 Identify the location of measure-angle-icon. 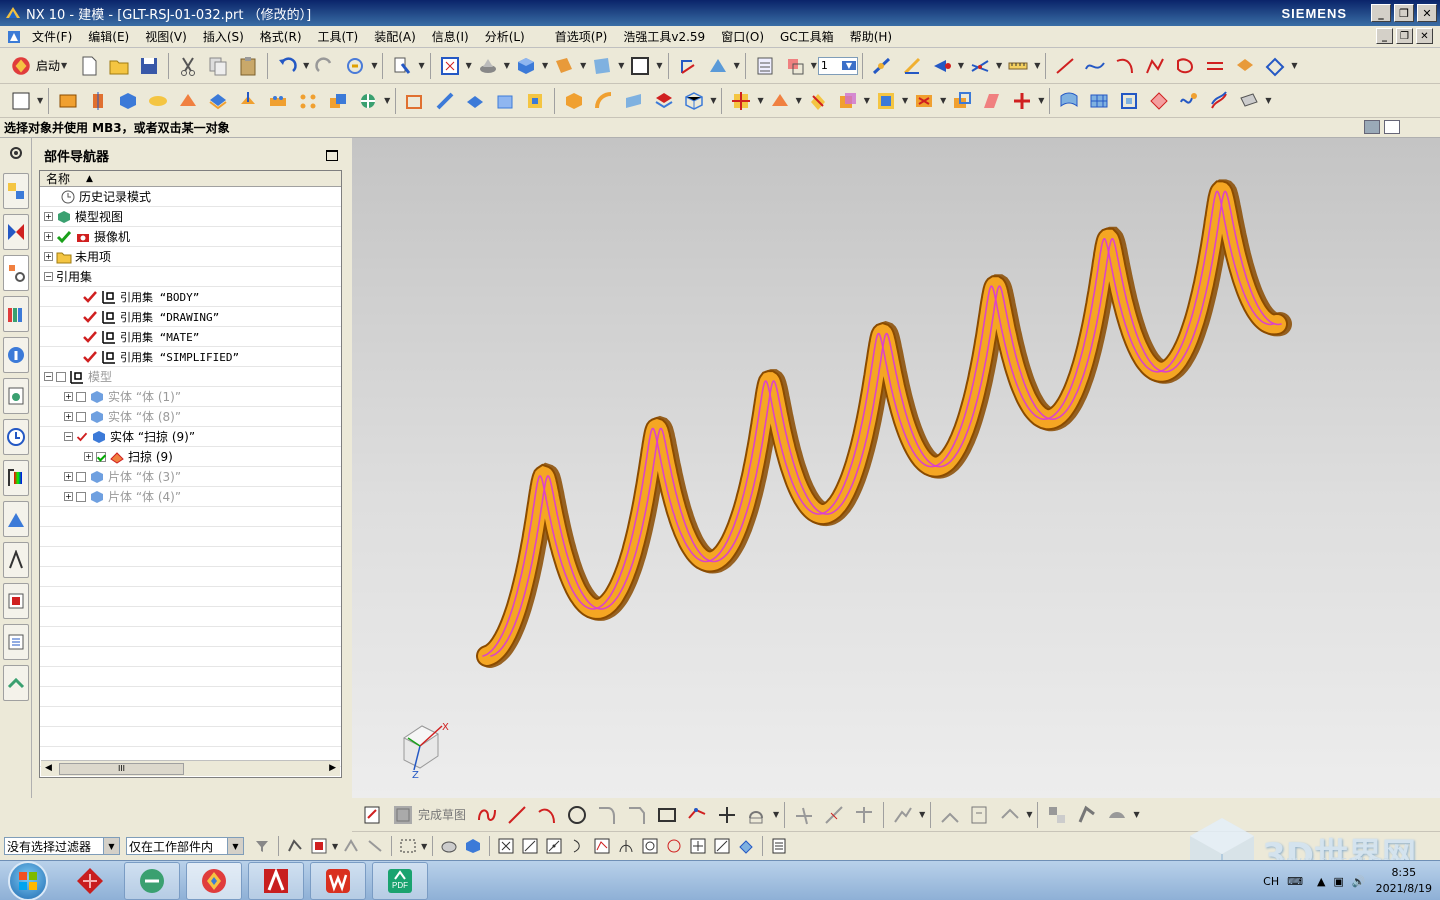
(912, 66).